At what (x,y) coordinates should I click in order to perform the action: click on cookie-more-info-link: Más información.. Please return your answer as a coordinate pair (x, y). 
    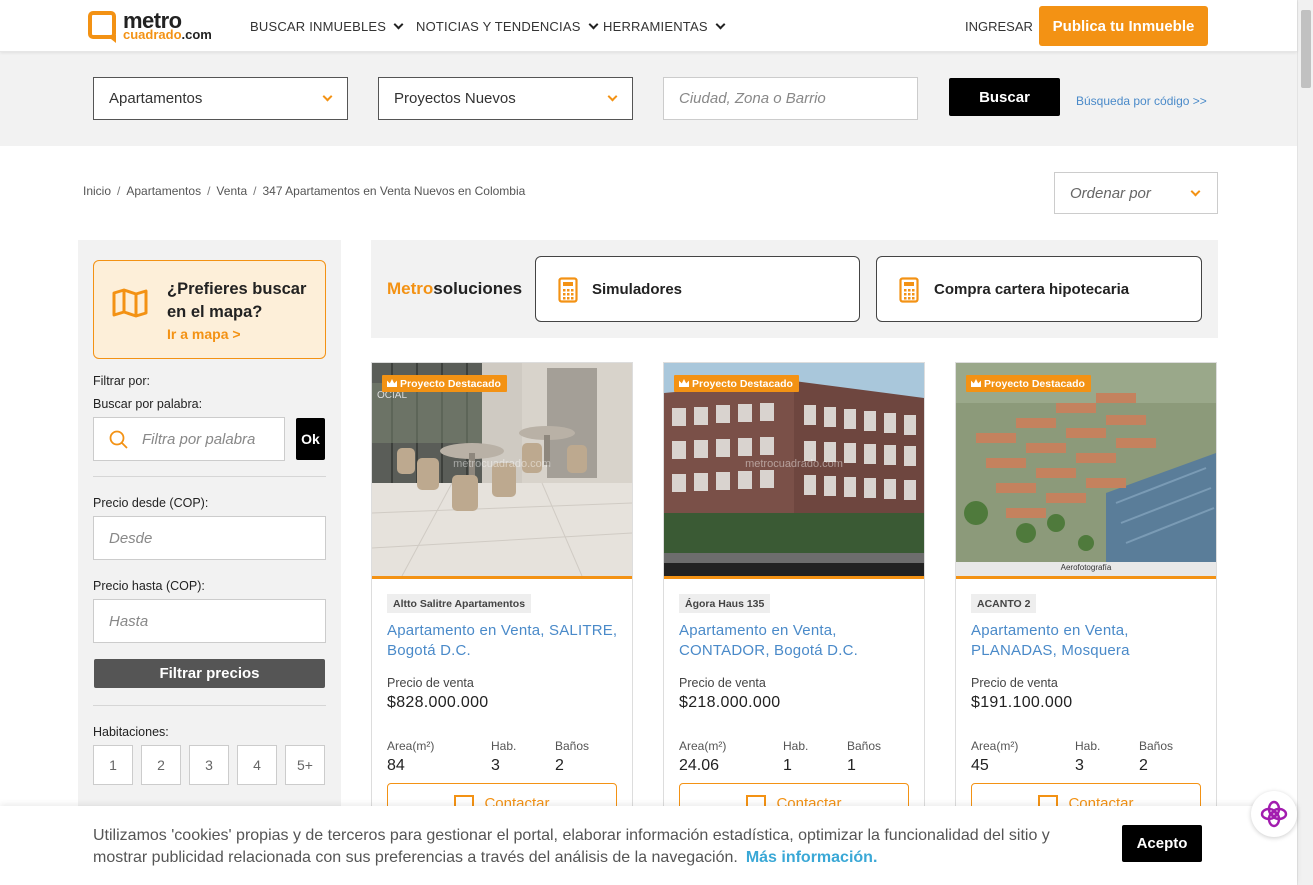
    Looking at the image, I should click on (812, 857).